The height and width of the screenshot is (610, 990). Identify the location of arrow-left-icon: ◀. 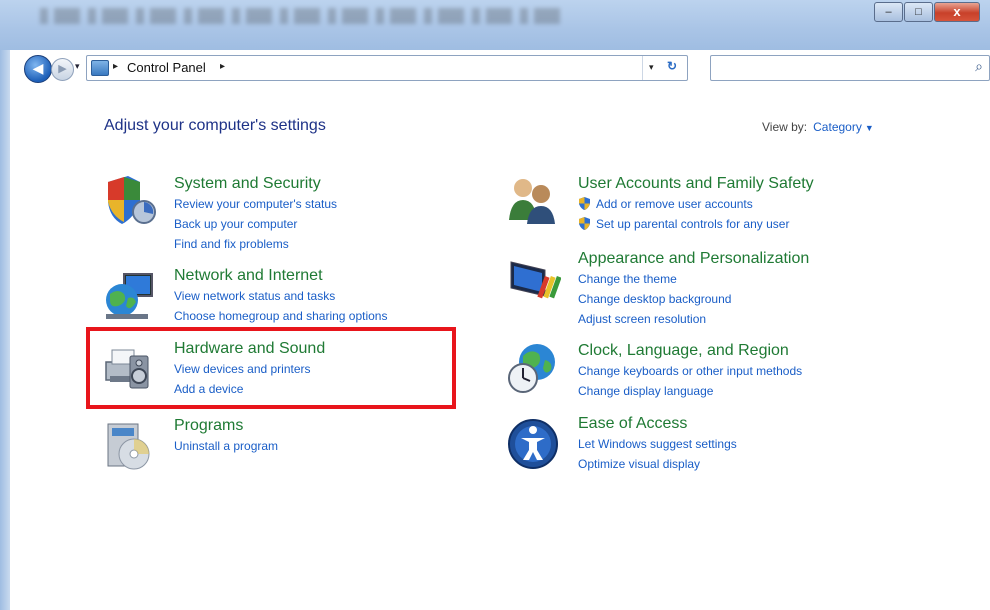
(38, 68).